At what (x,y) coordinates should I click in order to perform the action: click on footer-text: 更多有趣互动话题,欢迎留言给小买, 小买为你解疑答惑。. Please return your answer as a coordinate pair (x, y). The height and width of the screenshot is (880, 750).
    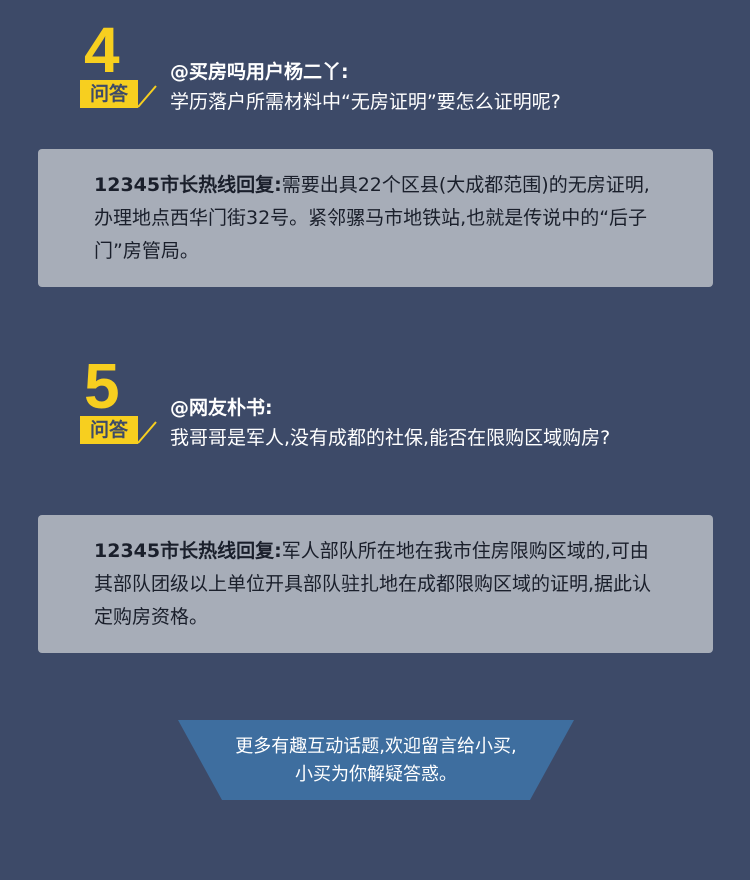
    Looking at the image, I should click on (376, 761).